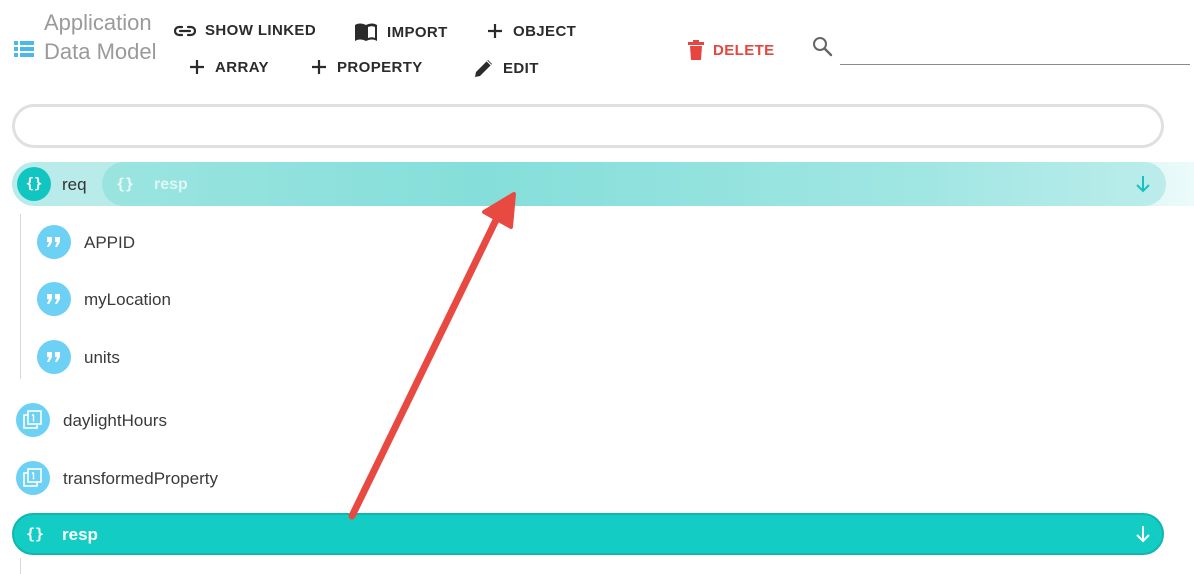 This screenshot has height=574, width=1194. Describe the element at coordinates (380, 67) in the screenshot. I see `add-property-label: PROPERTY` at that location.